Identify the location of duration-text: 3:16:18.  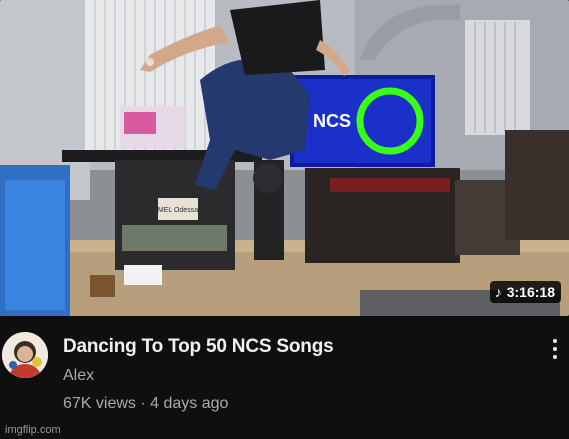
(530, 292).